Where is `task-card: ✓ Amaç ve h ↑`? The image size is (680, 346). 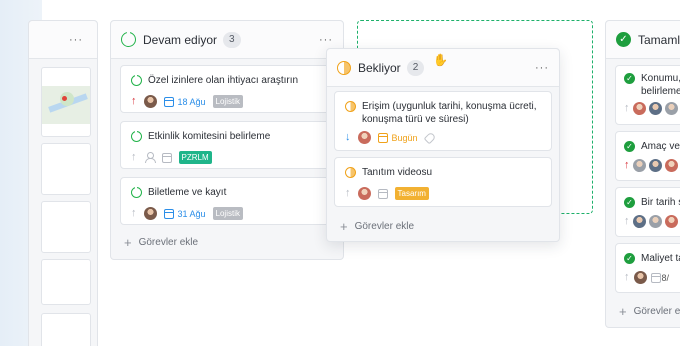
task-card: ✓ Amaç ve h ↑ is located at coordinates (647, 156).